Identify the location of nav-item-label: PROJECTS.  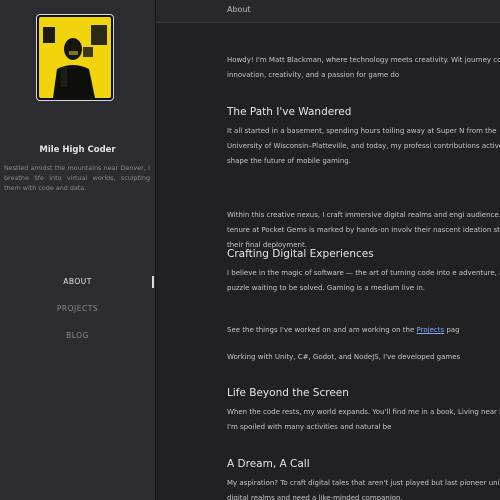
(77, 308).